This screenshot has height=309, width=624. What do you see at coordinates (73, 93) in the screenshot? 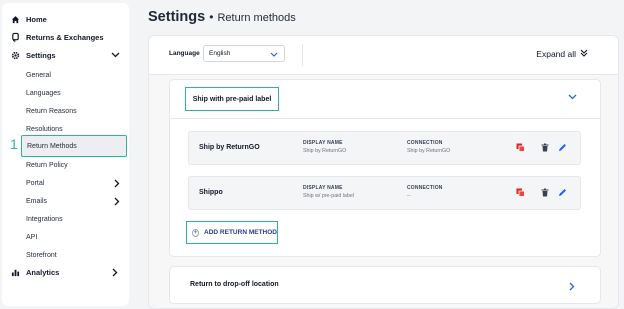
I see `sidebar-item-languages: Languages` at bounding box center [73, 93].